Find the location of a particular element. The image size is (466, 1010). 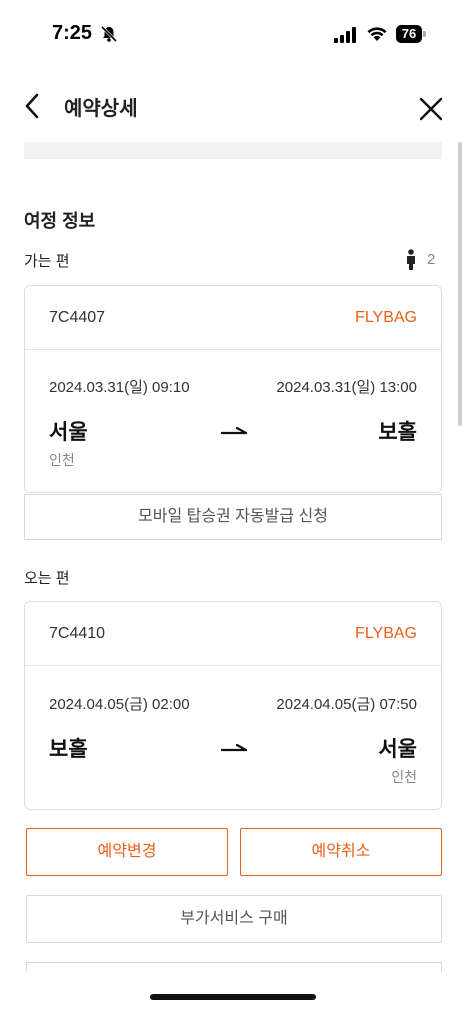

change-reservation-button: 예약변경 is located at coordinates (127, 852).